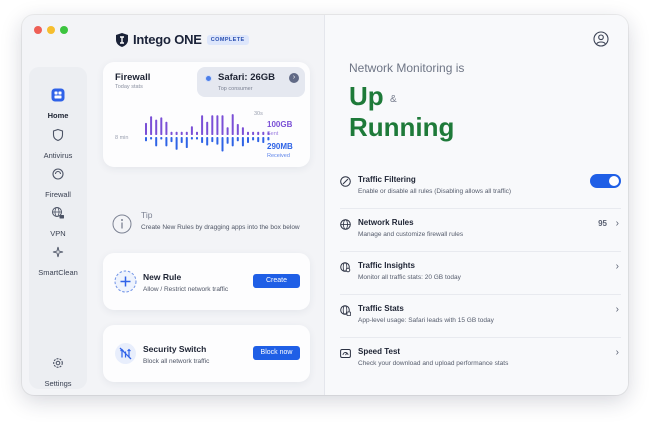  Describe the element at coordinates (58, 213) in the screenshot. I see `globe-lock-icon` at that location.